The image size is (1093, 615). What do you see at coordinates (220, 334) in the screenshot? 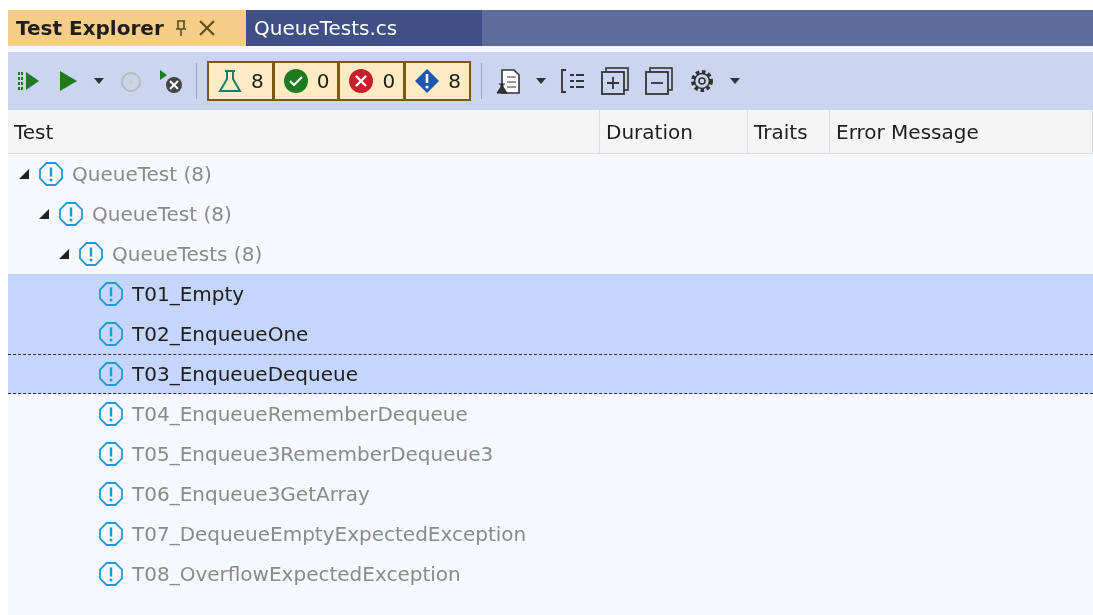
I see `test-name: T02_EnqueueOne` at bounding box center [220, 334].